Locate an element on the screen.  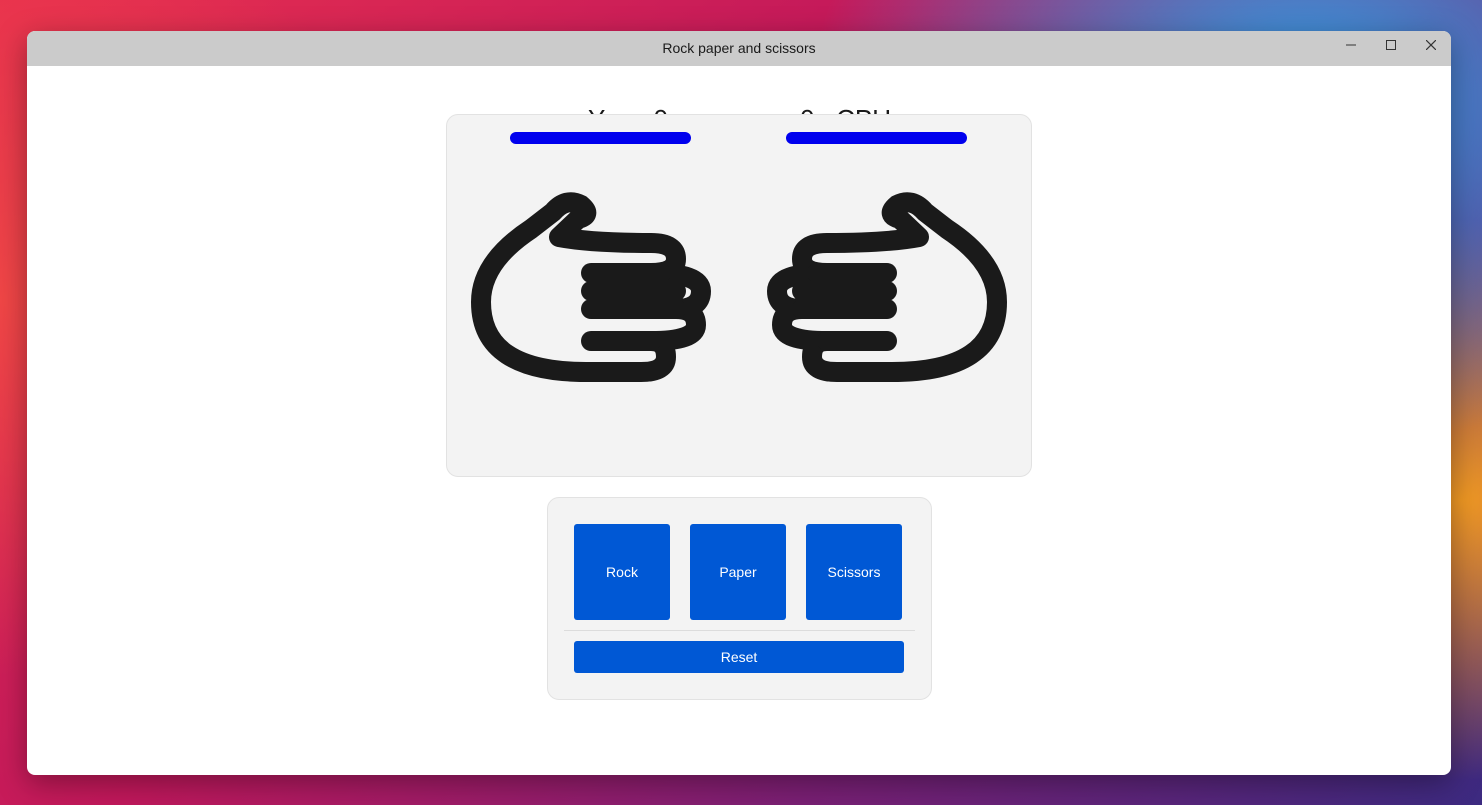
minimize-icon is located at coordinates (1351, 45).